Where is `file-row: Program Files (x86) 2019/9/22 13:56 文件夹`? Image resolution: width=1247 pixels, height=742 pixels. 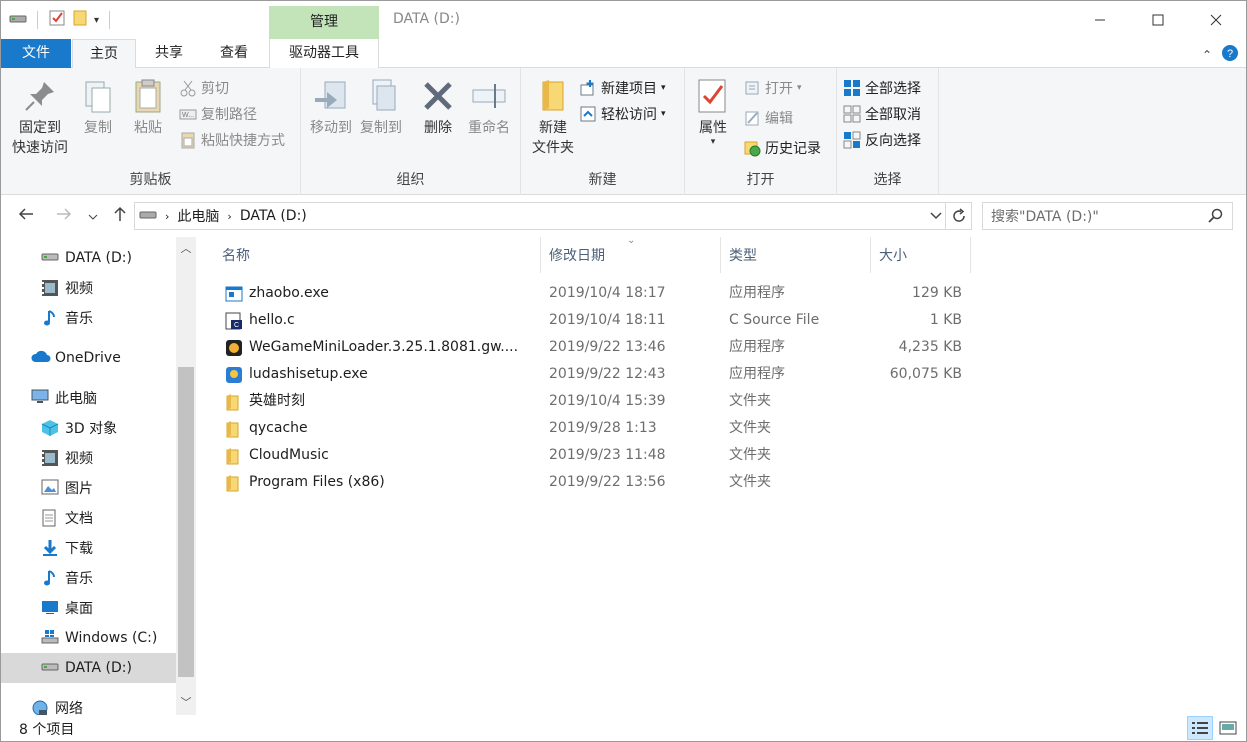 file-row: Program Files (x86) 2019/9/22 13:56 文件夹 is located at coordinates (687, 482).